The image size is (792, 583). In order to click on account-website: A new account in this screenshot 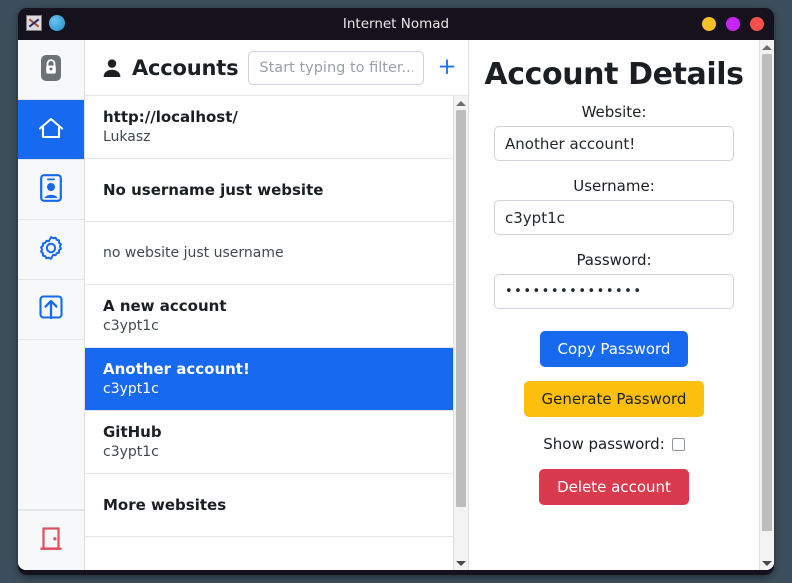, I will do `click(165, 306)`.